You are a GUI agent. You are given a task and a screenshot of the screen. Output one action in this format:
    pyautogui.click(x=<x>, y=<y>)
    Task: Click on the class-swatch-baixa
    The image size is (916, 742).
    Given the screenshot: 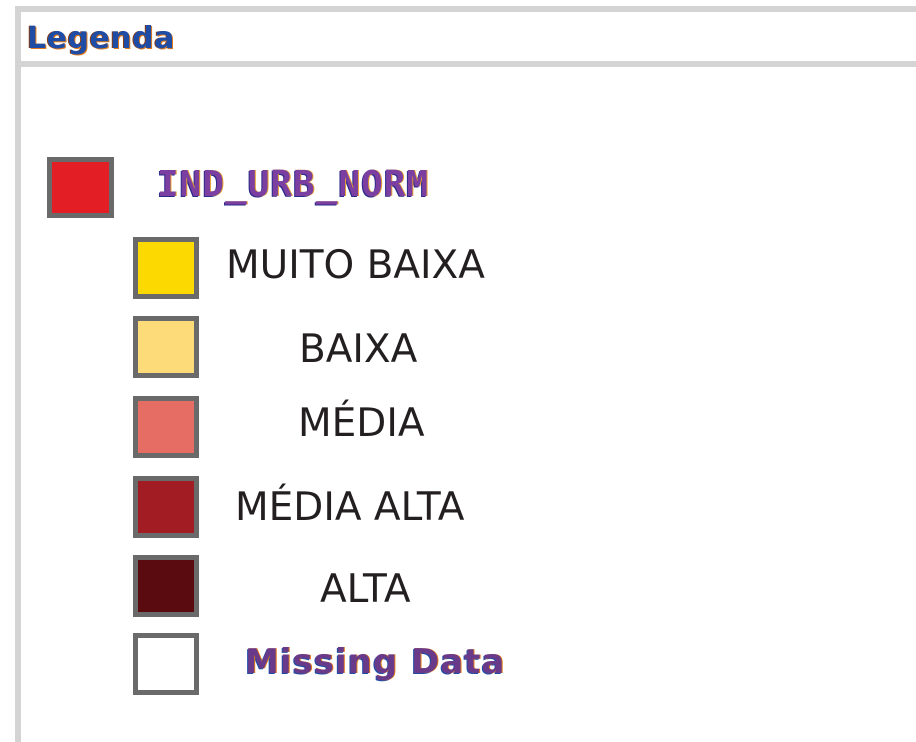 What is the action you would take?
    pyautogui.click(x=166, y=347)
    